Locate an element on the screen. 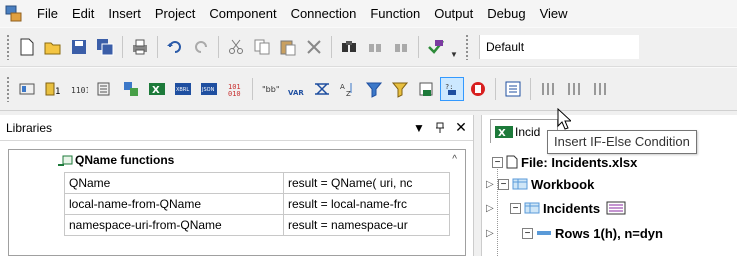 This screenshot has height=256, width=737. table-icon is located at coordinates (520, 184).